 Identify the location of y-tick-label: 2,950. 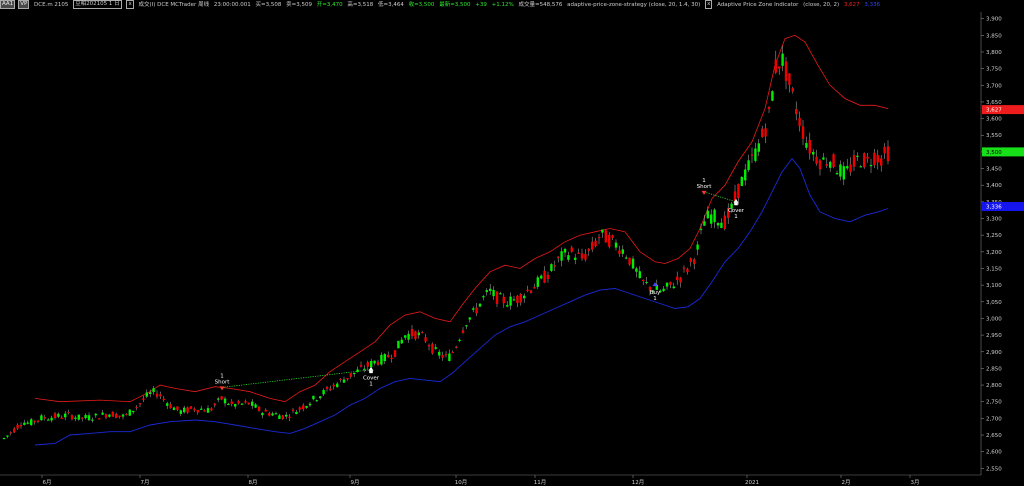
(994, 336).